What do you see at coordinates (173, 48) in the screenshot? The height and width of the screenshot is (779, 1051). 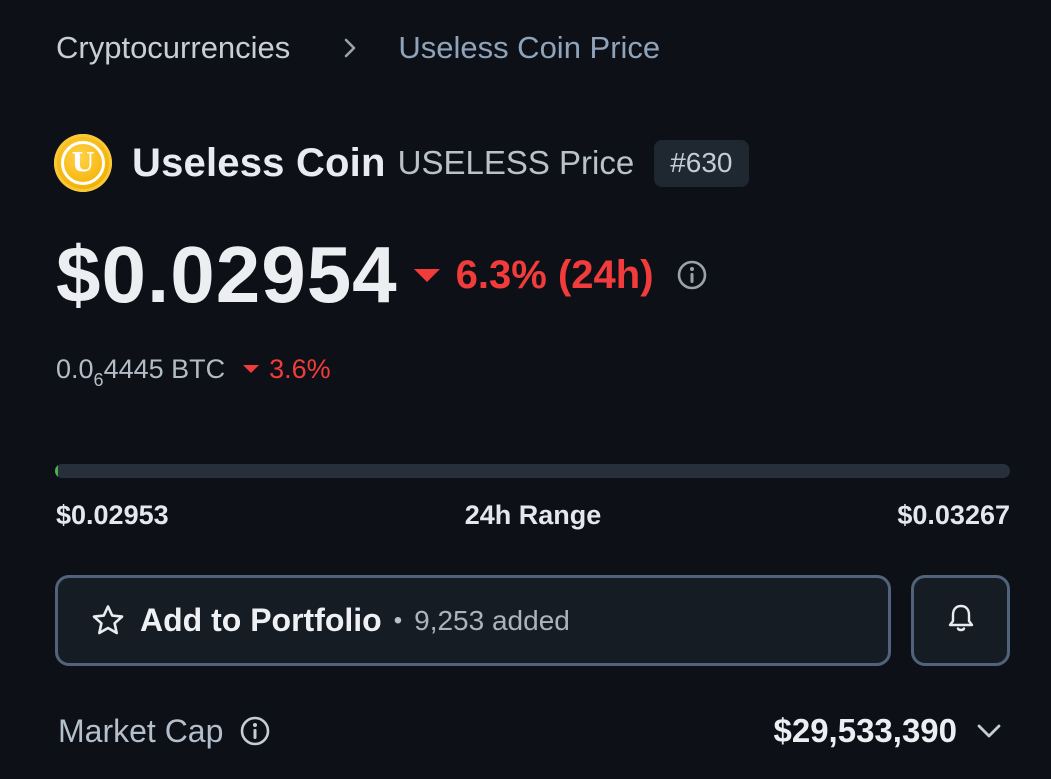 I see `breadcrumb-cryptocurrencies: Cryptocurrencies` at bounding box center [173, 48].